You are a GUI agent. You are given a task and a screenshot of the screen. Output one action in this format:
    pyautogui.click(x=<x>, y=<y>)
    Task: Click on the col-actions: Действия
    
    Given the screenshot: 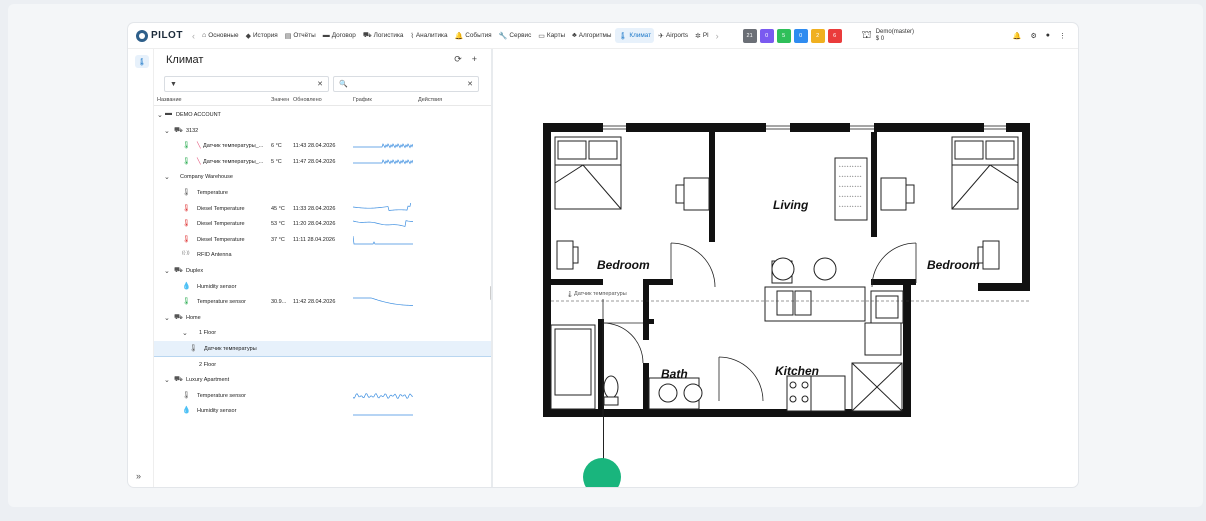 What is the action you would take?
    pyautogui.click(x=430, y=100)
    